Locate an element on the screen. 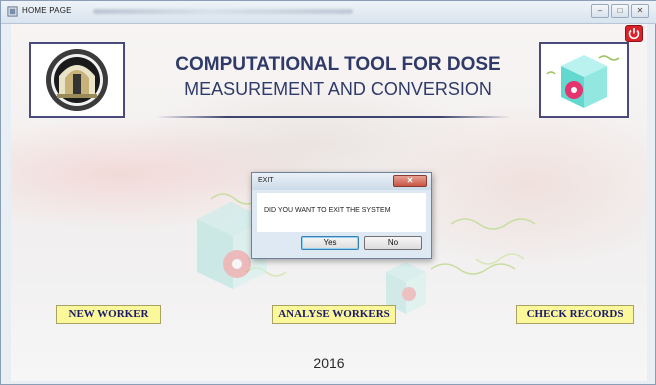  university-logo-frame is located at coordinates (77, 80).